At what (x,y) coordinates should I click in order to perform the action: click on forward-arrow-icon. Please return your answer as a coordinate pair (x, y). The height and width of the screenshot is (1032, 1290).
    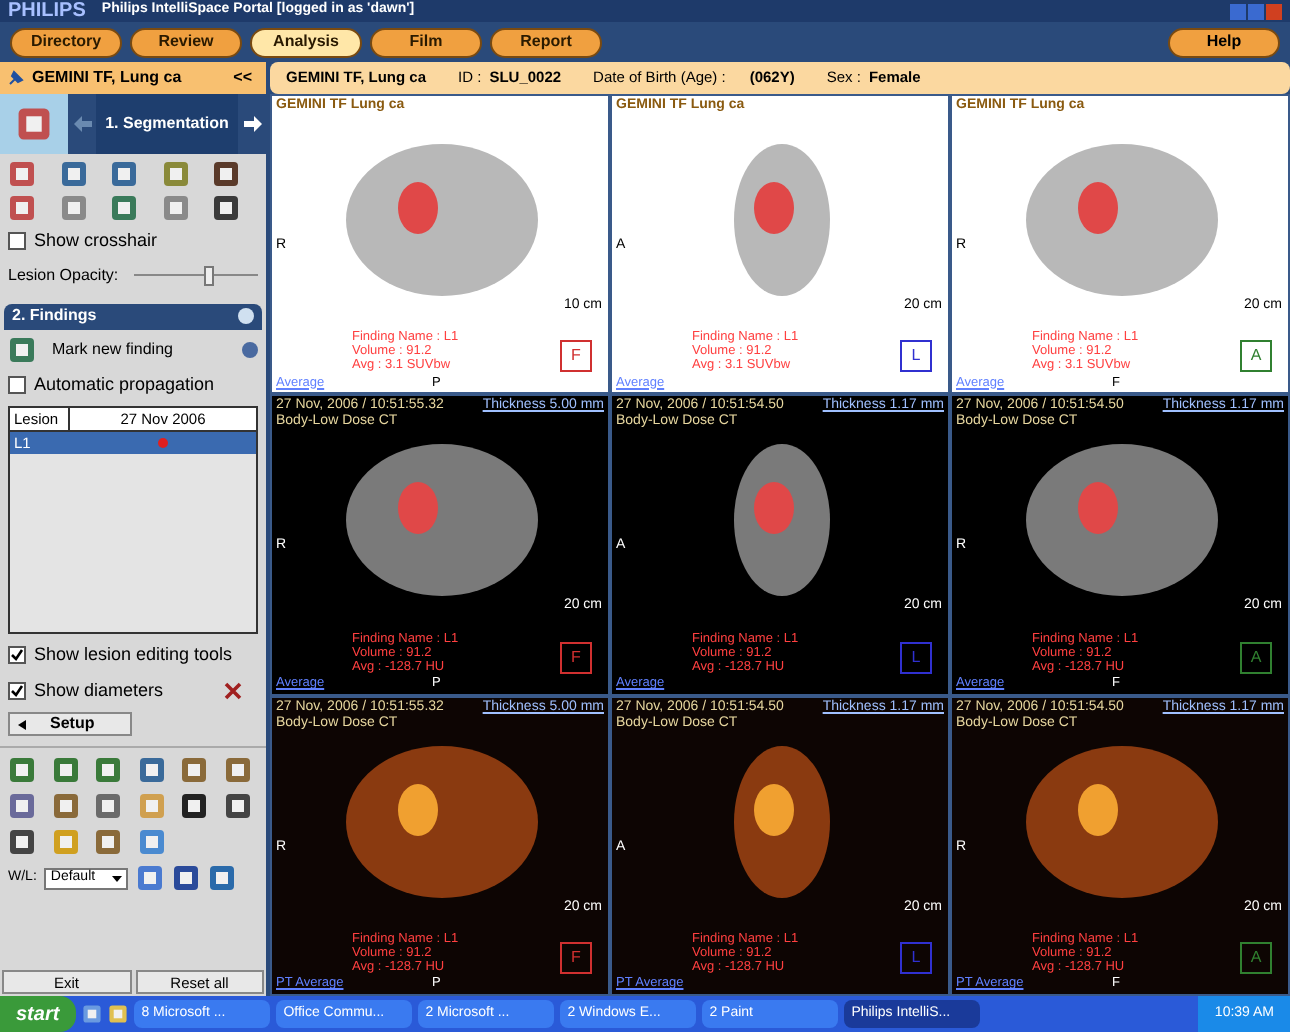
    Looking at the image, I should click on (252, 124).